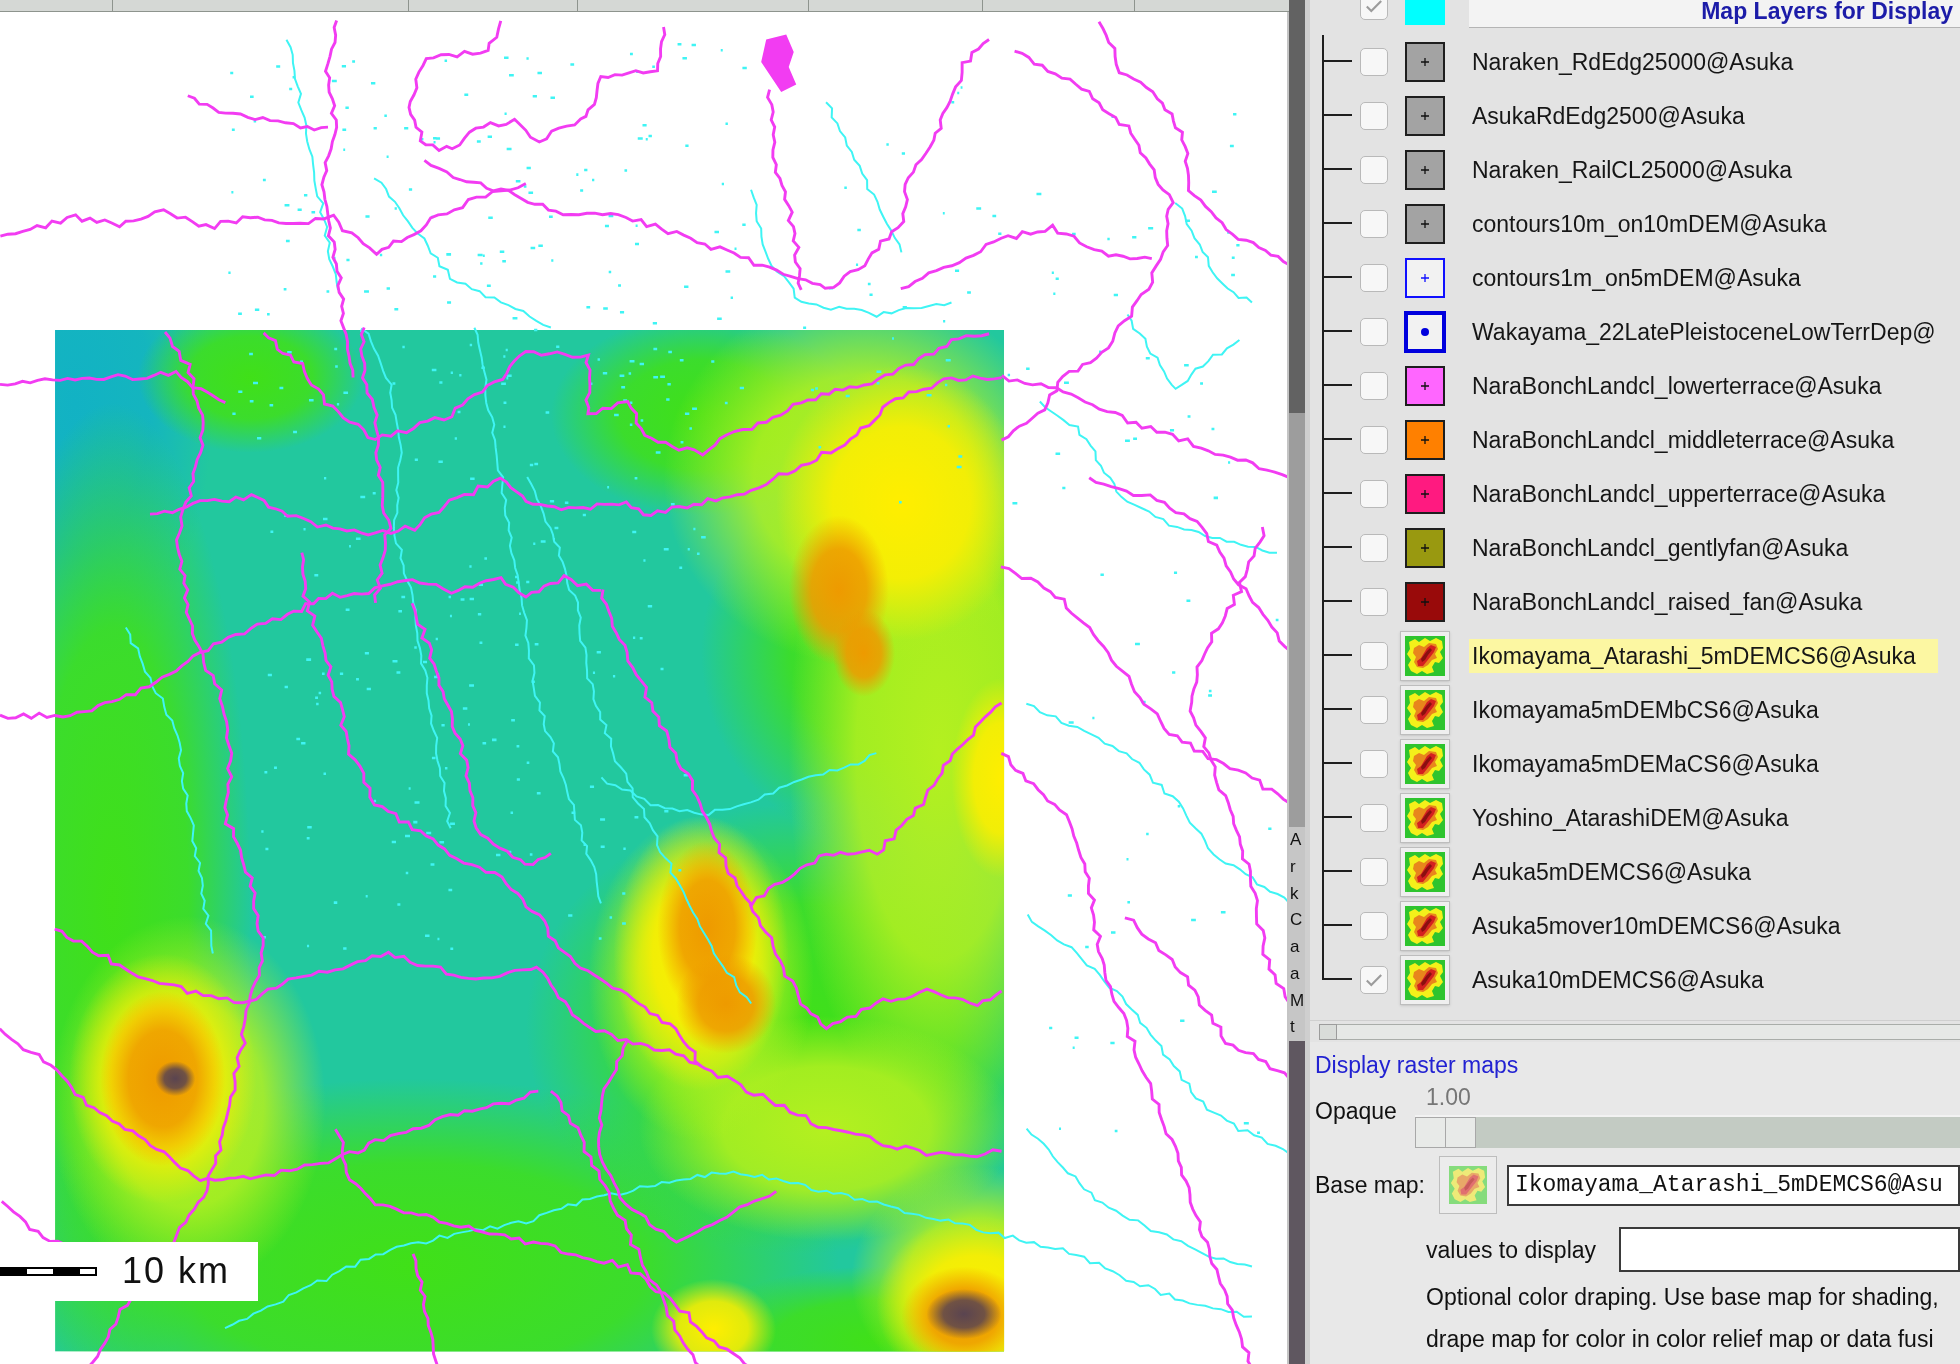 The image size is (1960, 1364). I want to click on layer-name: Naraken_RailCL25000@Asuka, so click(1632, 170).